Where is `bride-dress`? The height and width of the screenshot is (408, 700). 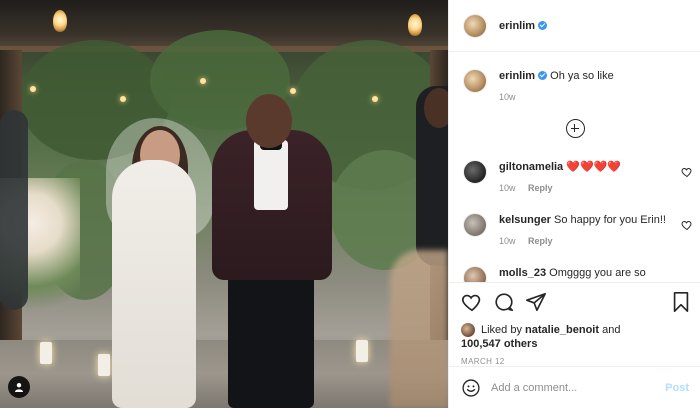 bride-dress is located at coordinates (154, 284).